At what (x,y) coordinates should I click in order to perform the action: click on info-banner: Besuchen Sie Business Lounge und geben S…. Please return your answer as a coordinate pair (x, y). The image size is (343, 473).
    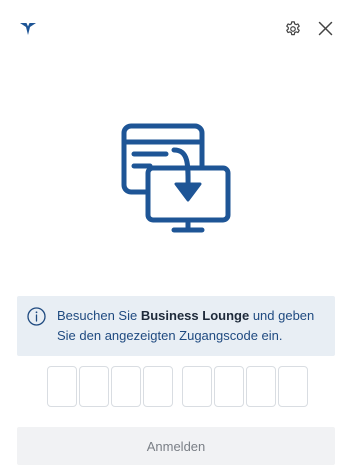
    Looking at the image, I should click on (176, 326).